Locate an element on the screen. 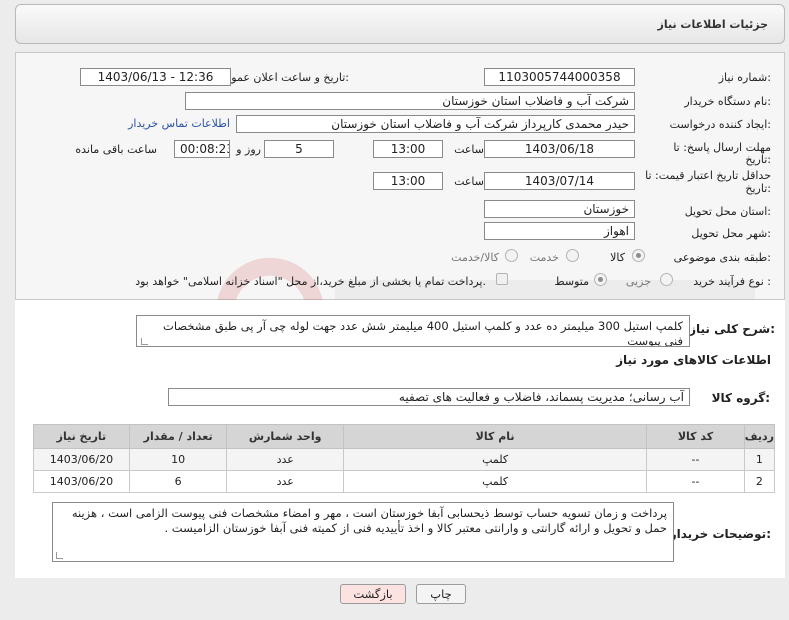 The width and height of the screenshot is (789, 620). delivery-province-field: خوزستان is located at coordinates (559, 209).